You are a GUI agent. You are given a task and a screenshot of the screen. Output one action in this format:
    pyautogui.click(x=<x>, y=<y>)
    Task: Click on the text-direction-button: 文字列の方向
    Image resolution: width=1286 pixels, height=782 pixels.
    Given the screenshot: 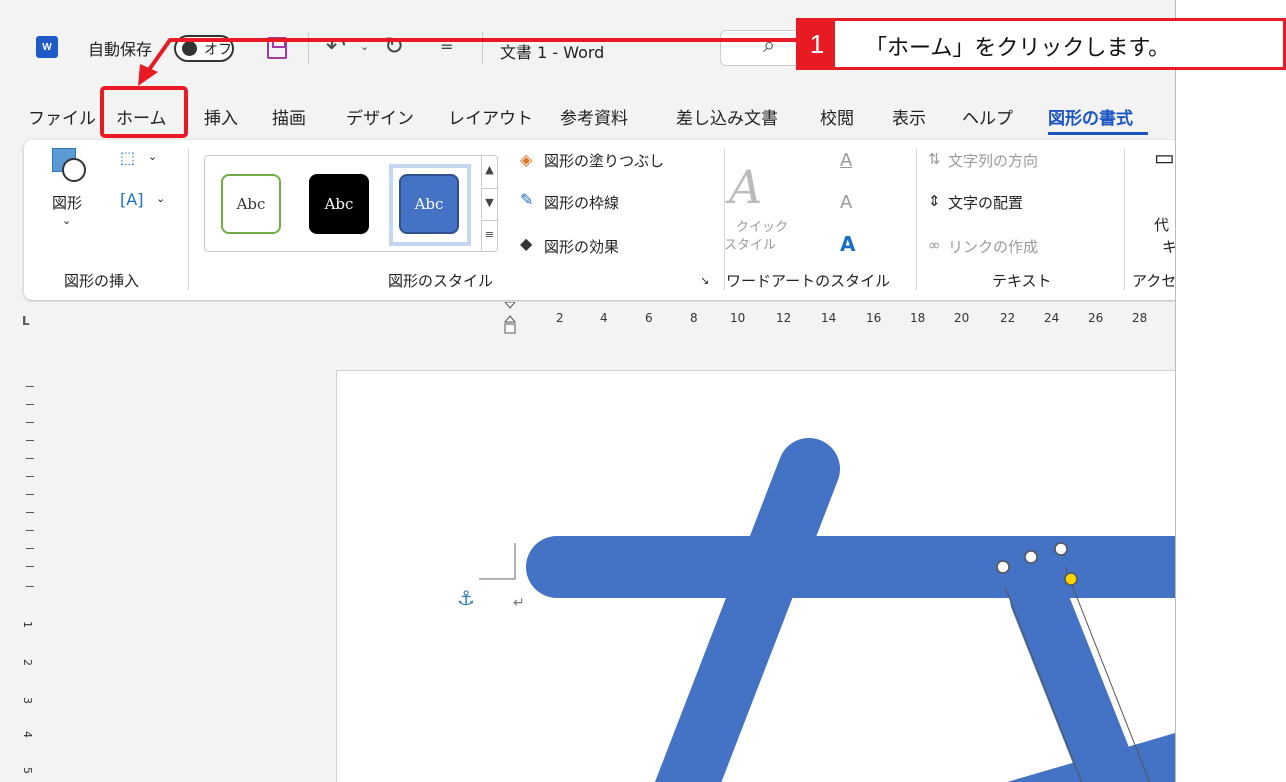 What is the action you would take?
    pyautogui.click(x=993, y=160)
    